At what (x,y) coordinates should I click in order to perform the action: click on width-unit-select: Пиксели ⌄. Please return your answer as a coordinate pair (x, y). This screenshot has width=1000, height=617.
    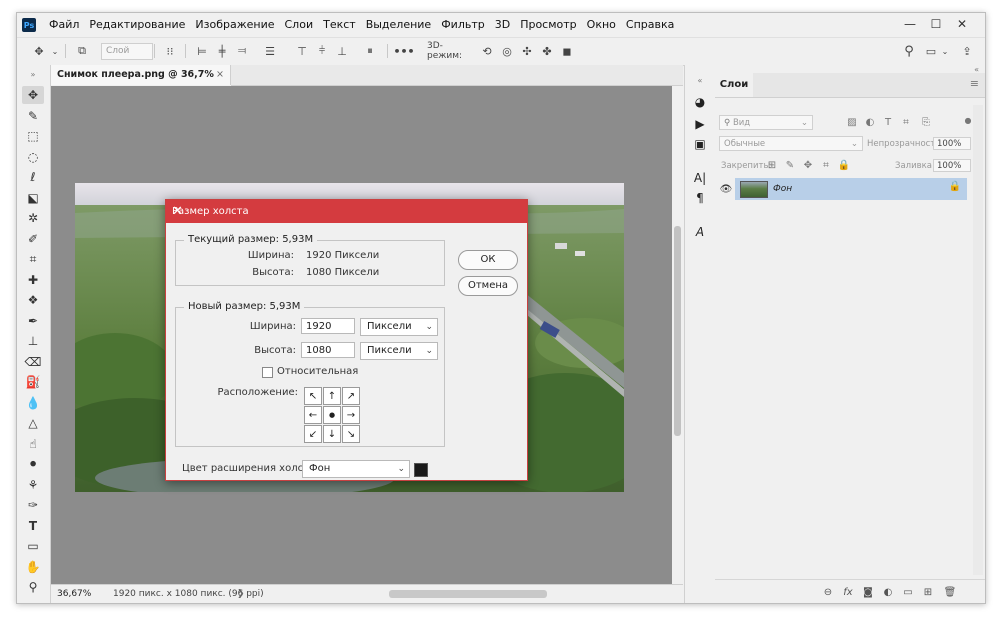
    Looking at the image, I should click on (399, 327).